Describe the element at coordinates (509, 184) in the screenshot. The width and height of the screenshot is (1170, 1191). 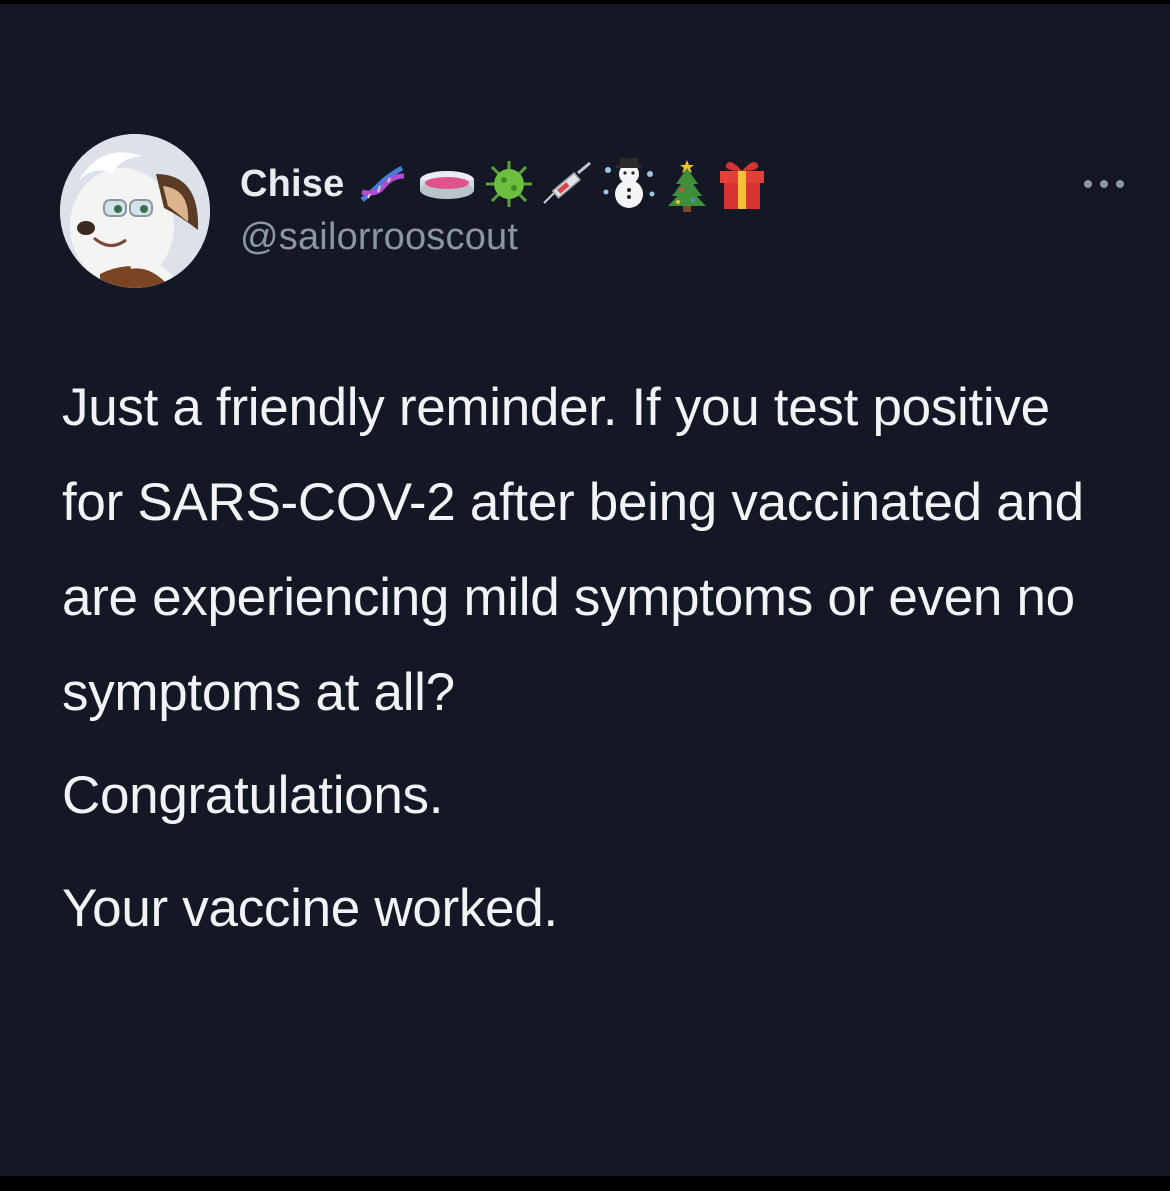
I see `virus-icon` at that location.